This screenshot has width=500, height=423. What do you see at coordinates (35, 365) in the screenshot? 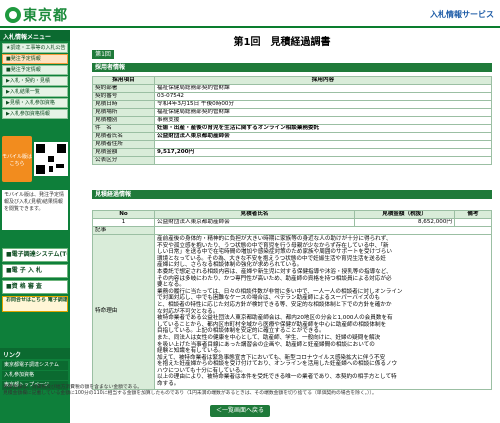
I see `link-item: 東京都電子調達システム` at bounding box center [35, 365].